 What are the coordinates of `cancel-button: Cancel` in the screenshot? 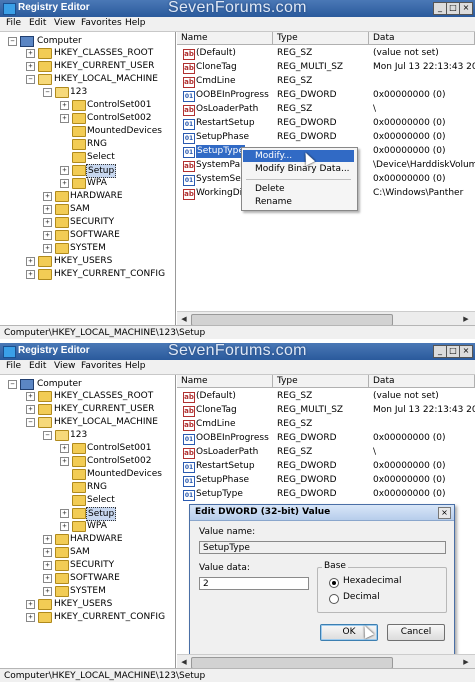 It's located at (416, 632).